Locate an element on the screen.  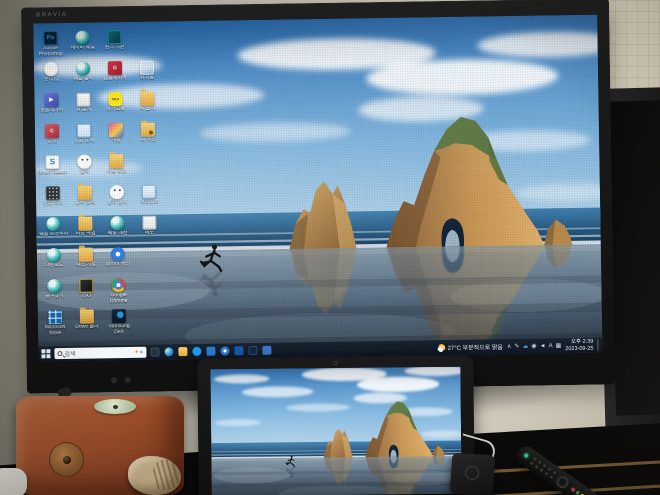
desktop-icon-folder: 예전 자료 is located at coordinates (86, 261).